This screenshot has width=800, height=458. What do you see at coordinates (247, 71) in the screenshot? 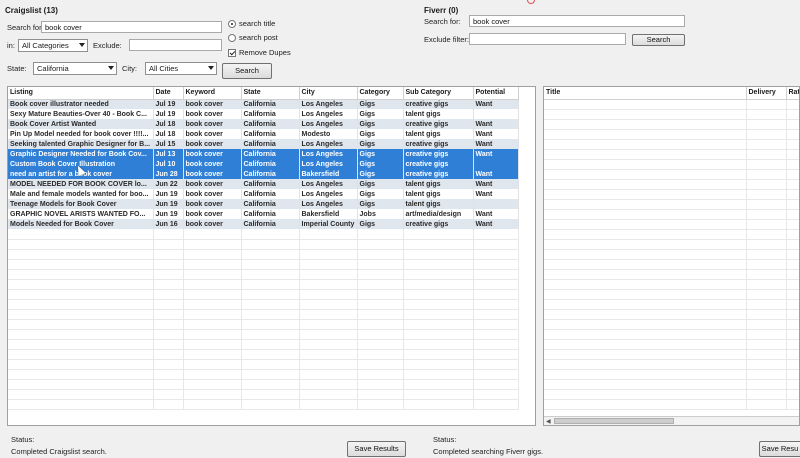
I see `craigslist-search-button: Search` at bounding box center [247, 71].